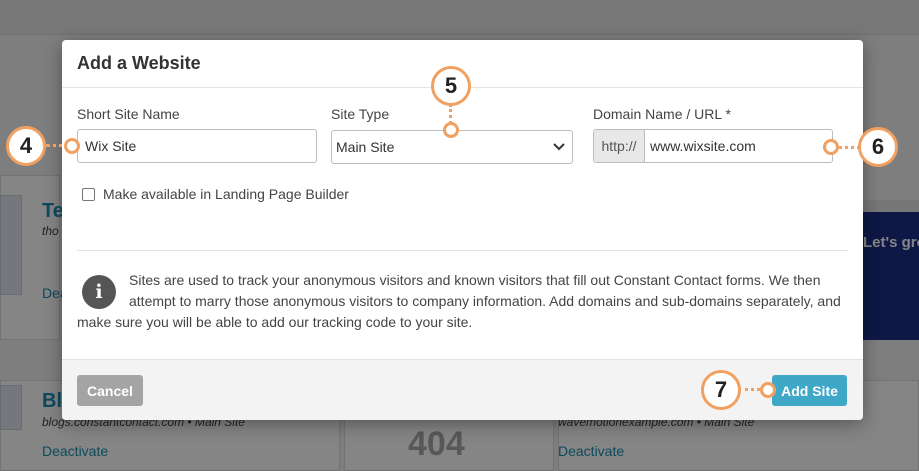  What do you see at coordinates (365, 147) in the screenshot?
I see `site-type-selected-value: Main Site` at bounding box center [365, 147].